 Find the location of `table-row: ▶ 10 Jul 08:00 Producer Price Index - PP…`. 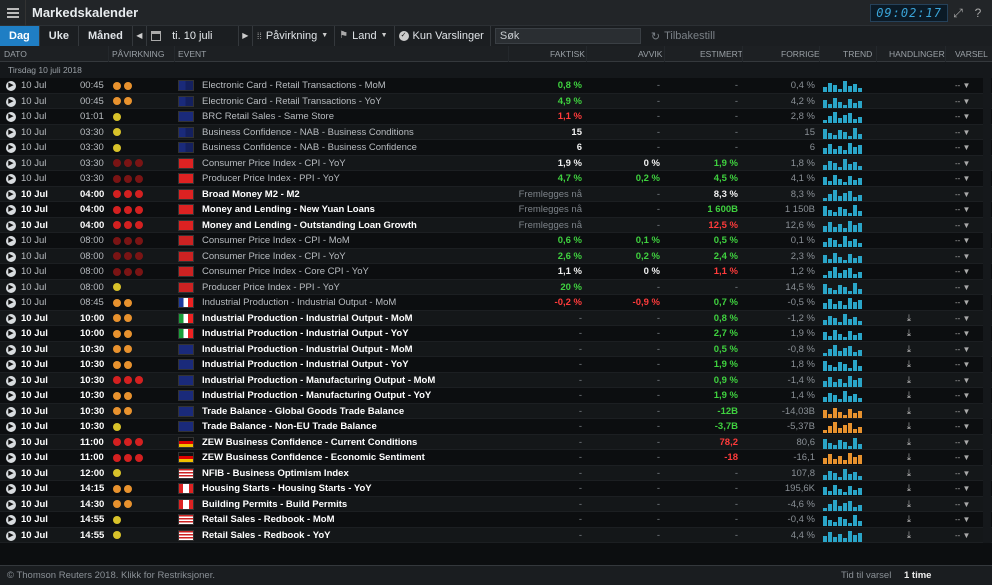

table-row: ▶ 10 Jul 08:00 Producer Price Index - PP… is located at coordinates (496, 287).